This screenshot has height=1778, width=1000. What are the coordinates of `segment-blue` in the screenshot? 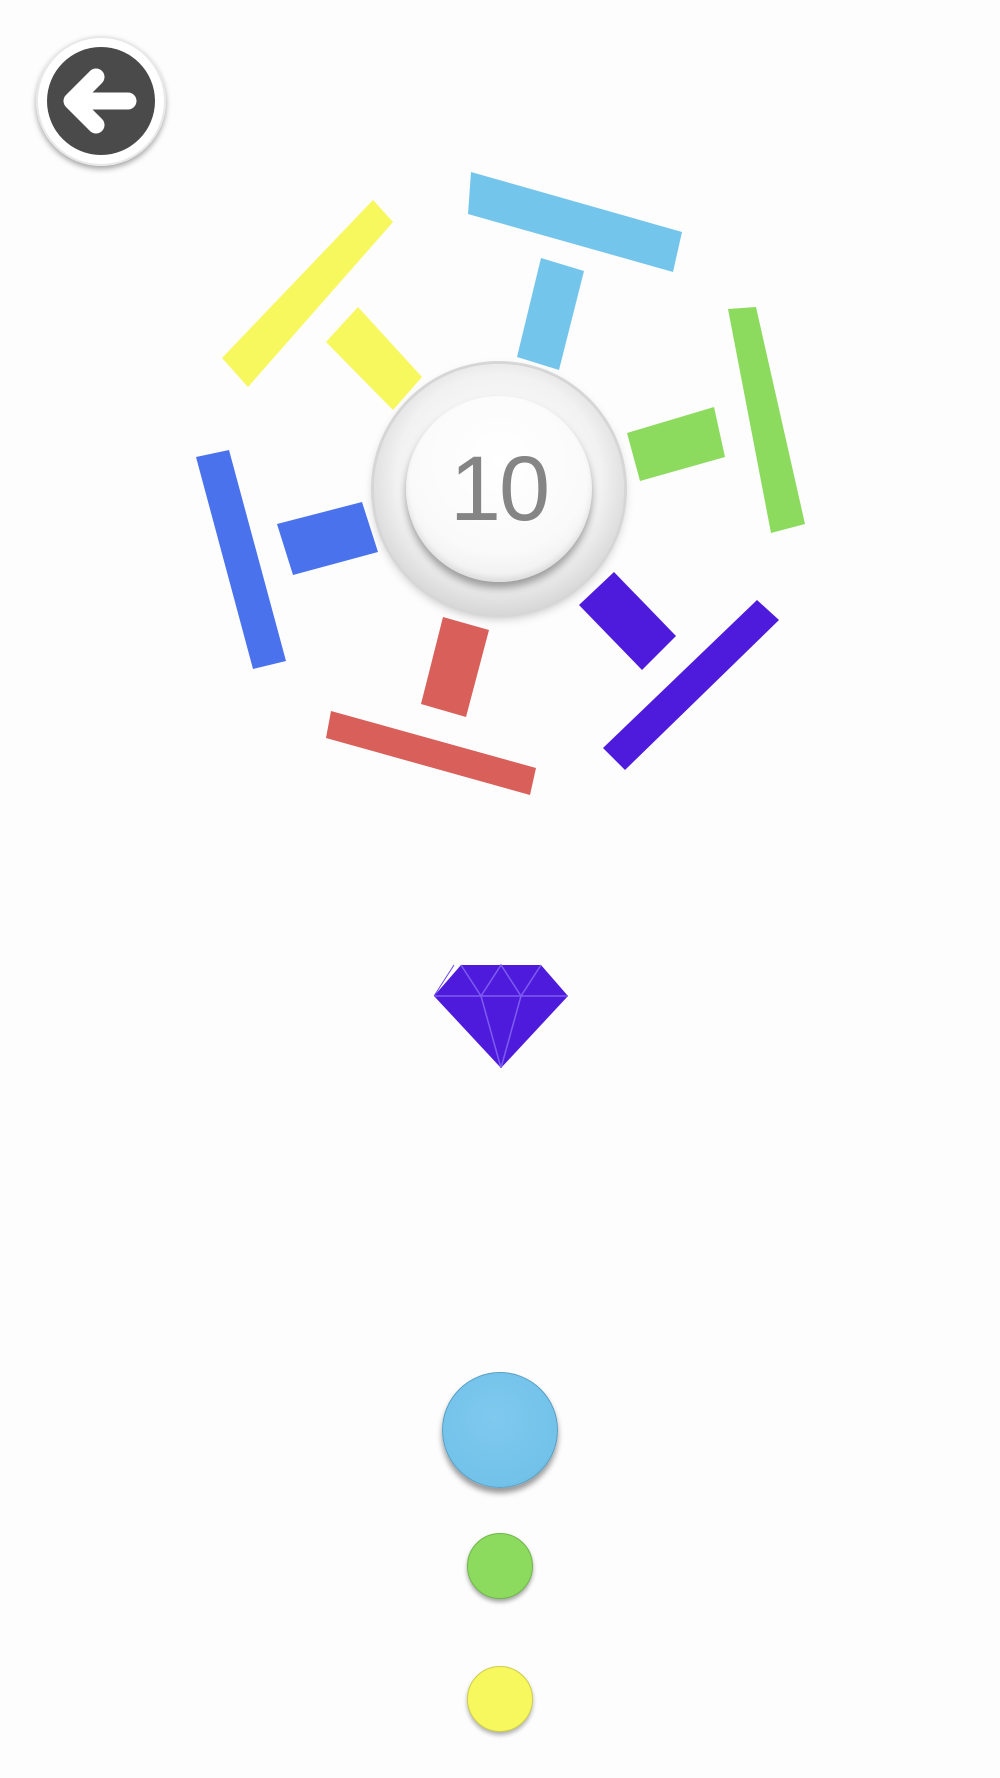 It's located at (287, 559).